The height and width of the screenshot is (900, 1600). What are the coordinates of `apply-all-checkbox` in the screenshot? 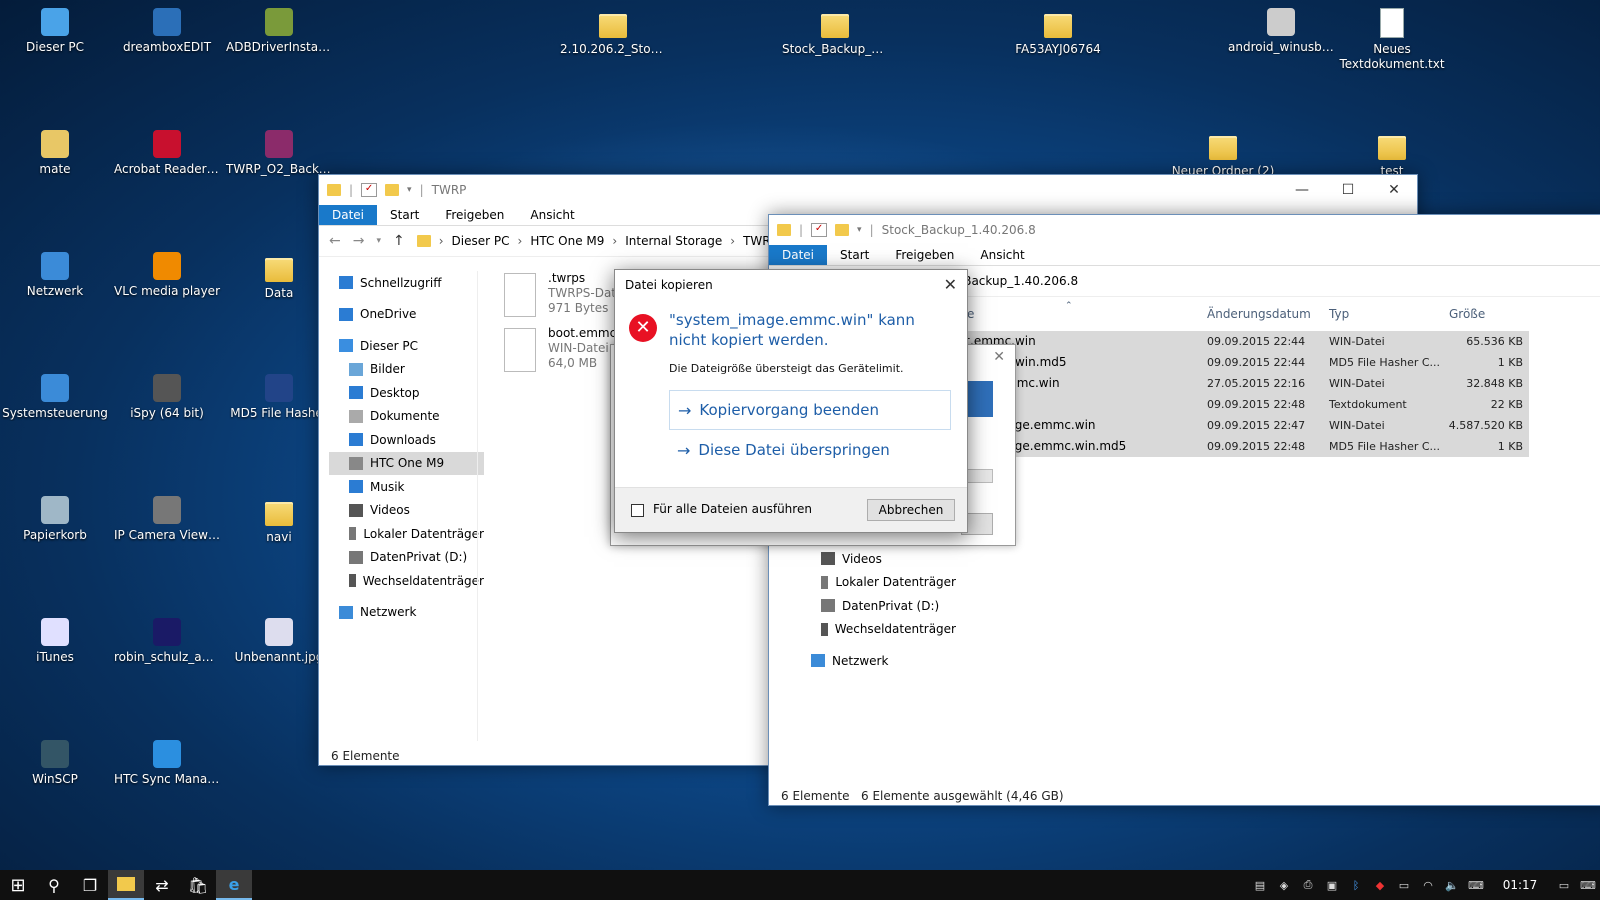 It's located at (637, 510).